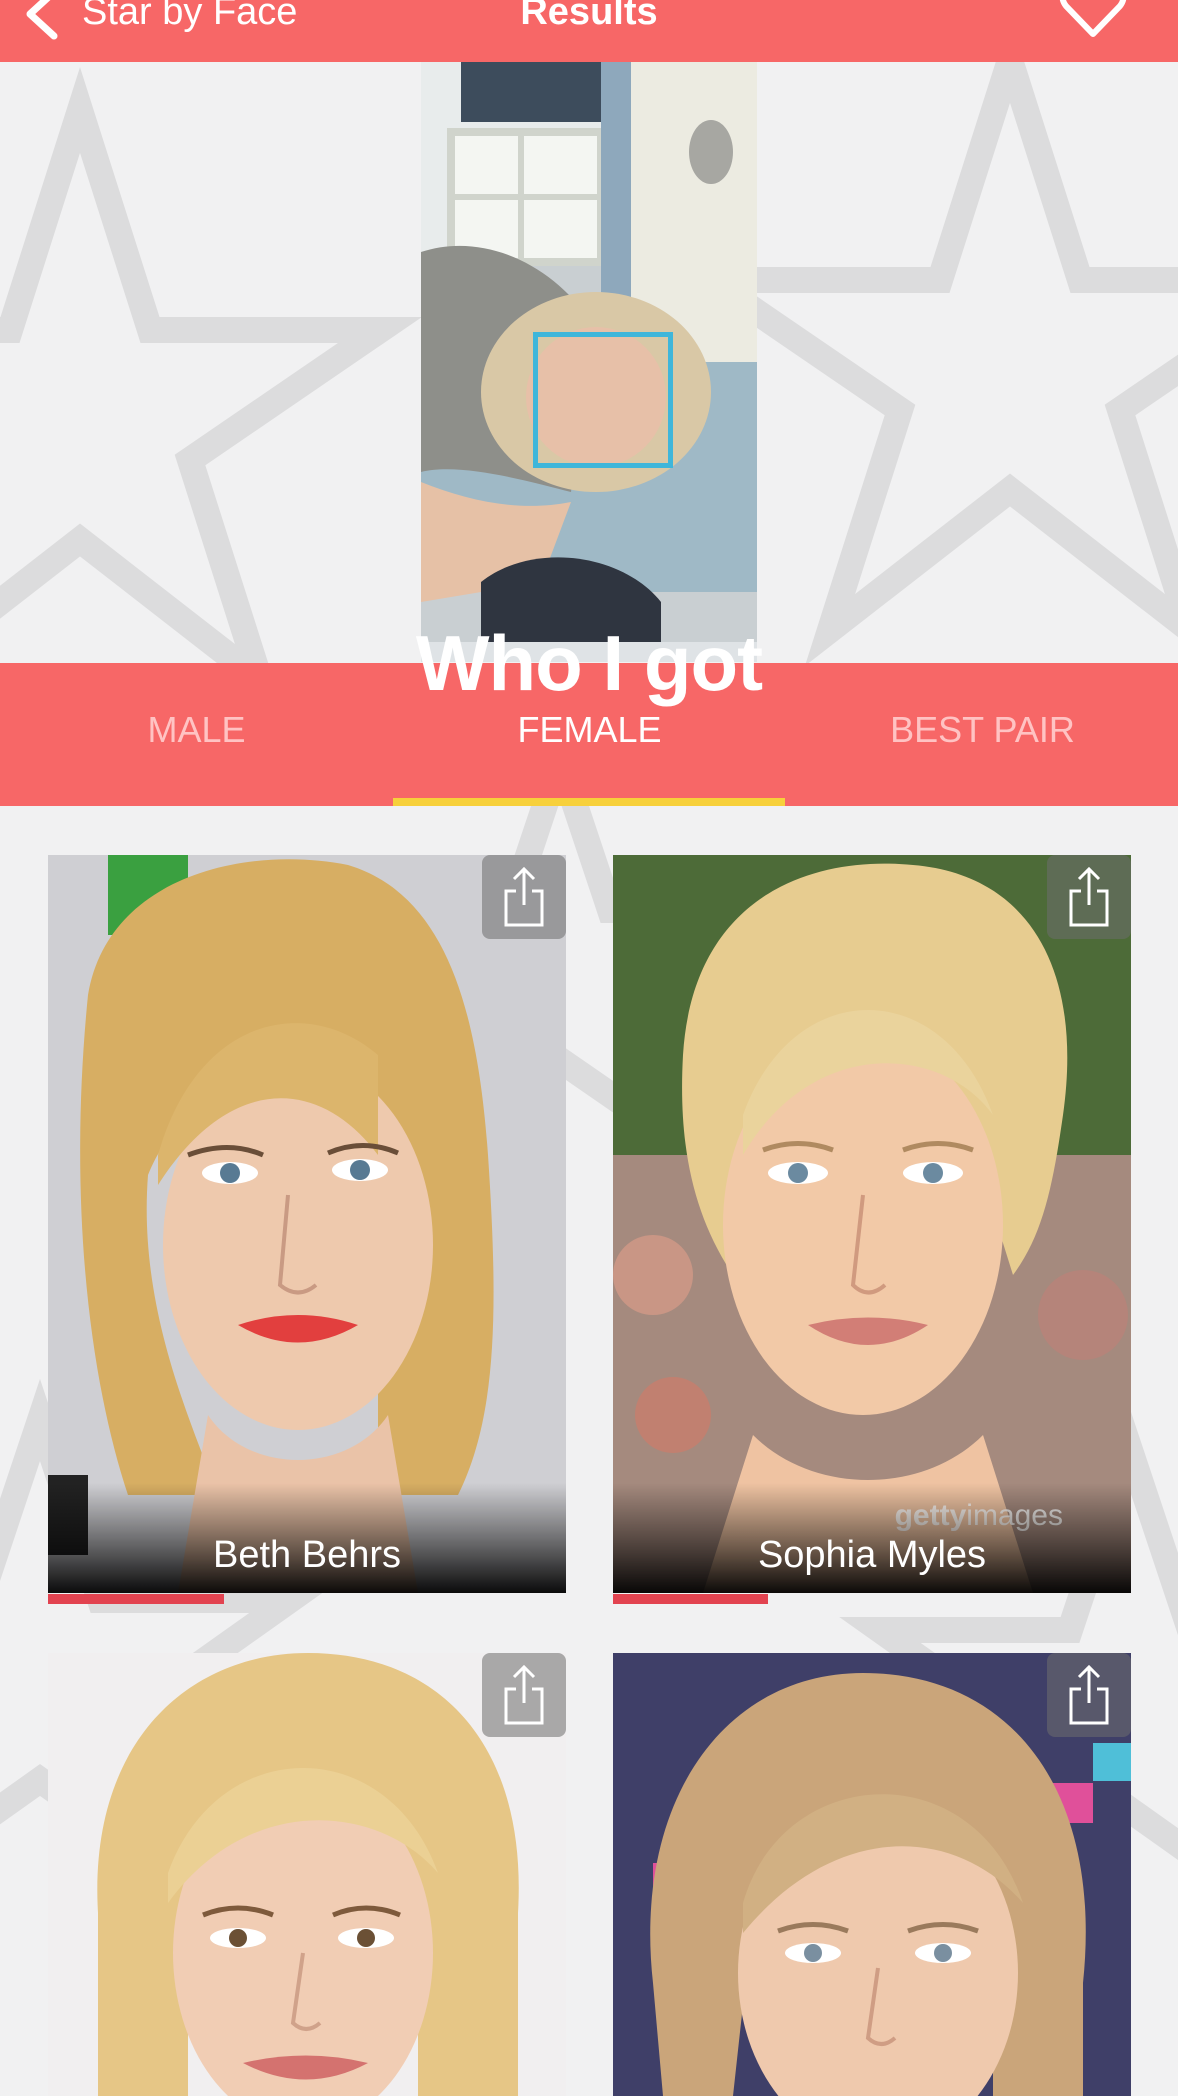 This screenshot has height=2096, width=1178. I want to click on tab-best-pair: BEST PAIR, so click(982, 730).